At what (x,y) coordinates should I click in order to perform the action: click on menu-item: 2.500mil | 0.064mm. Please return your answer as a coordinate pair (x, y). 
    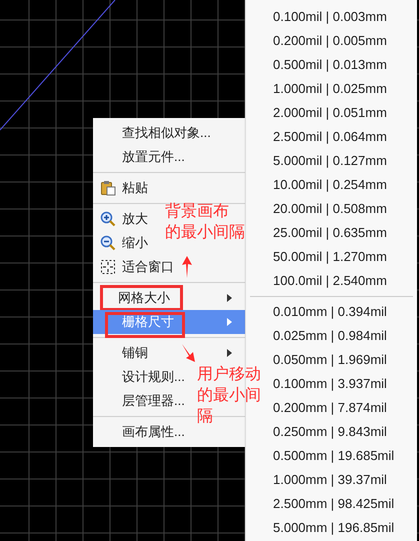
    Looking at the image, I should click on (330, 136).